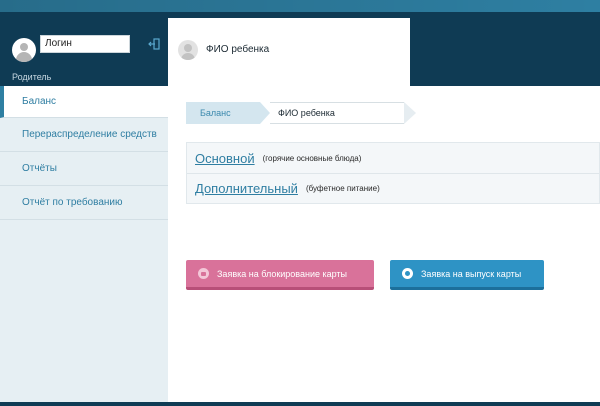 The image size is (600, 406). I want to click on sidebar-item-label: Перераспределение средств, so click(89, 134).